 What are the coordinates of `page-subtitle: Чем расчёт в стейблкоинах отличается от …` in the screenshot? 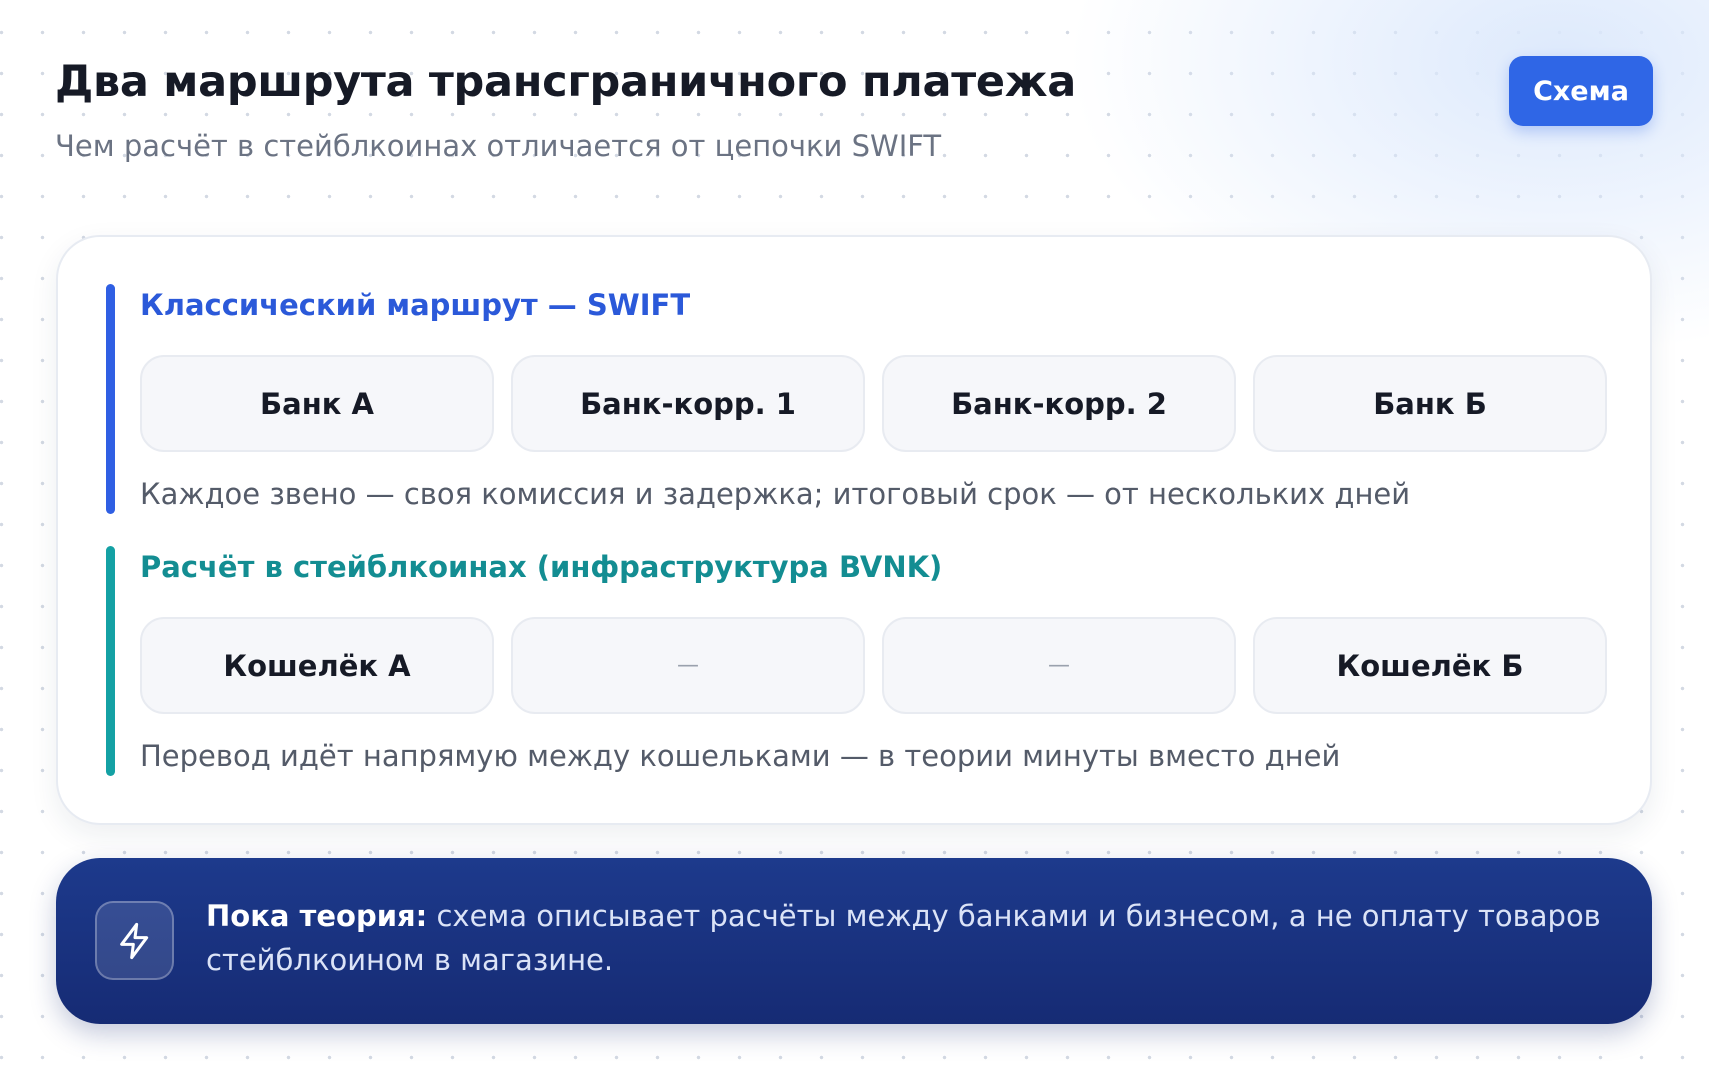 It's located at (498, 146).